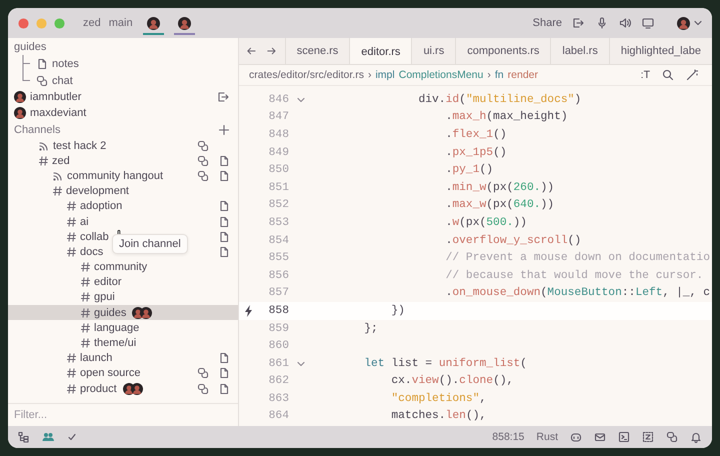 This screenshot has width=720, height=456. What do you see at coordinates (624, 437) in the screenshot?
I see `terminal-icon` at bounding box center [624, 437].